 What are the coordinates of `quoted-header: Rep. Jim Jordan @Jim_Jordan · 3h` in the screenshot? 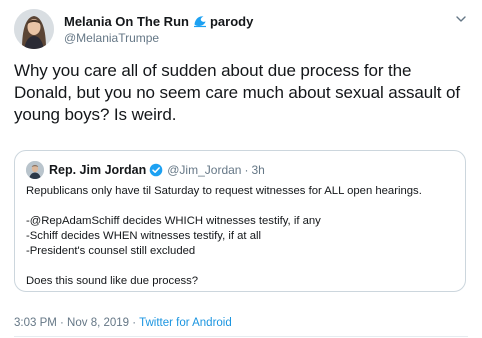 It's located at (157, 170).